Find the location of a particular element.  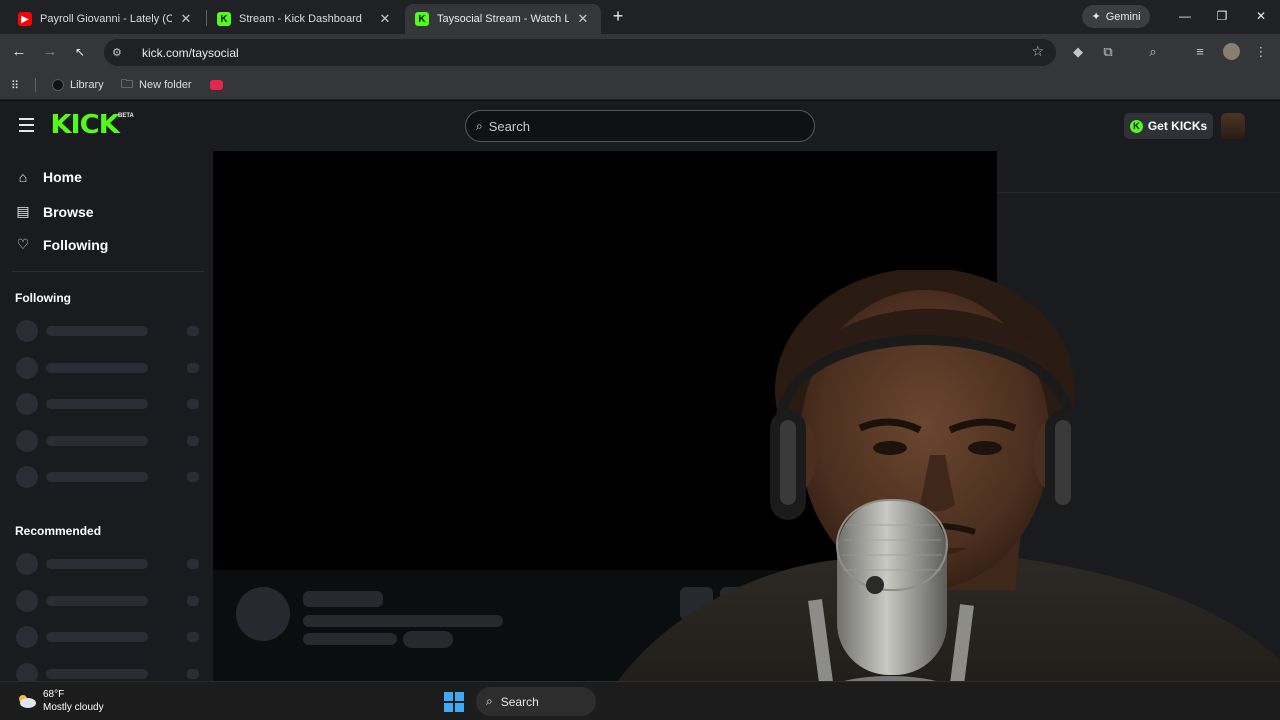

browse-icon: ▤ is located at coordinates (23, 211).